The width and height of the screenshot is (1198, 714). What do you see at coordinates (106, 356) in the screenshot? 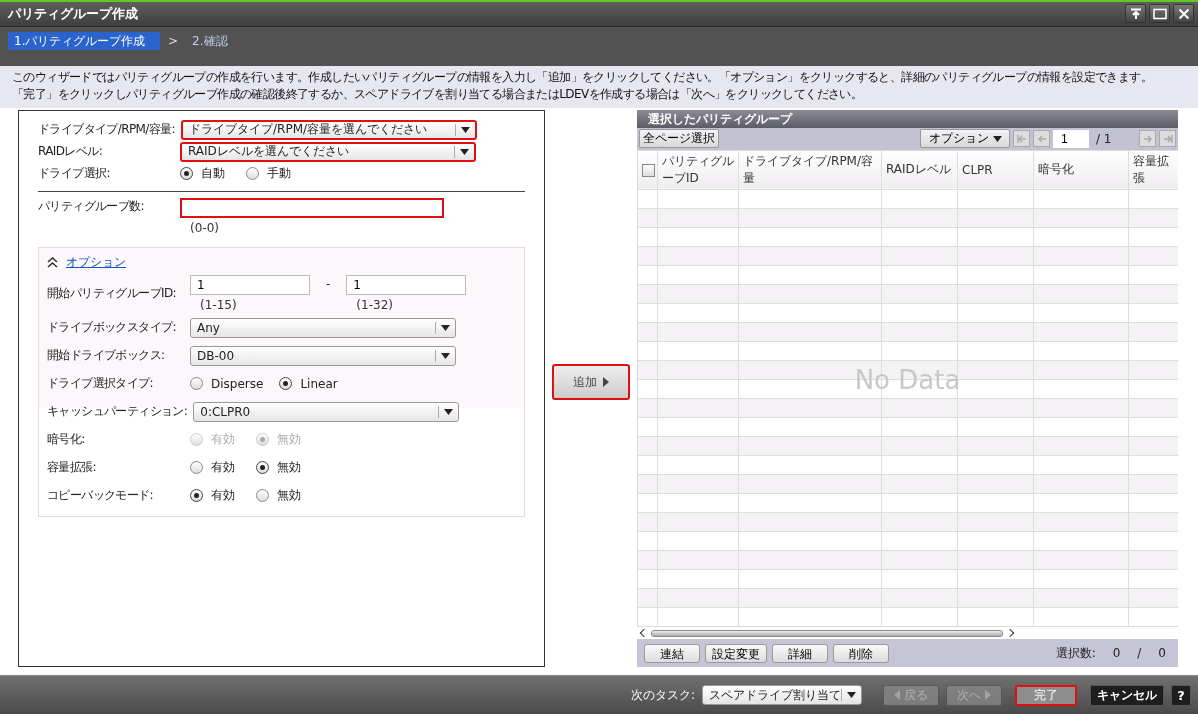
I see `field-label: 開始ドライブボックス:` at bounding box center [106, 356].